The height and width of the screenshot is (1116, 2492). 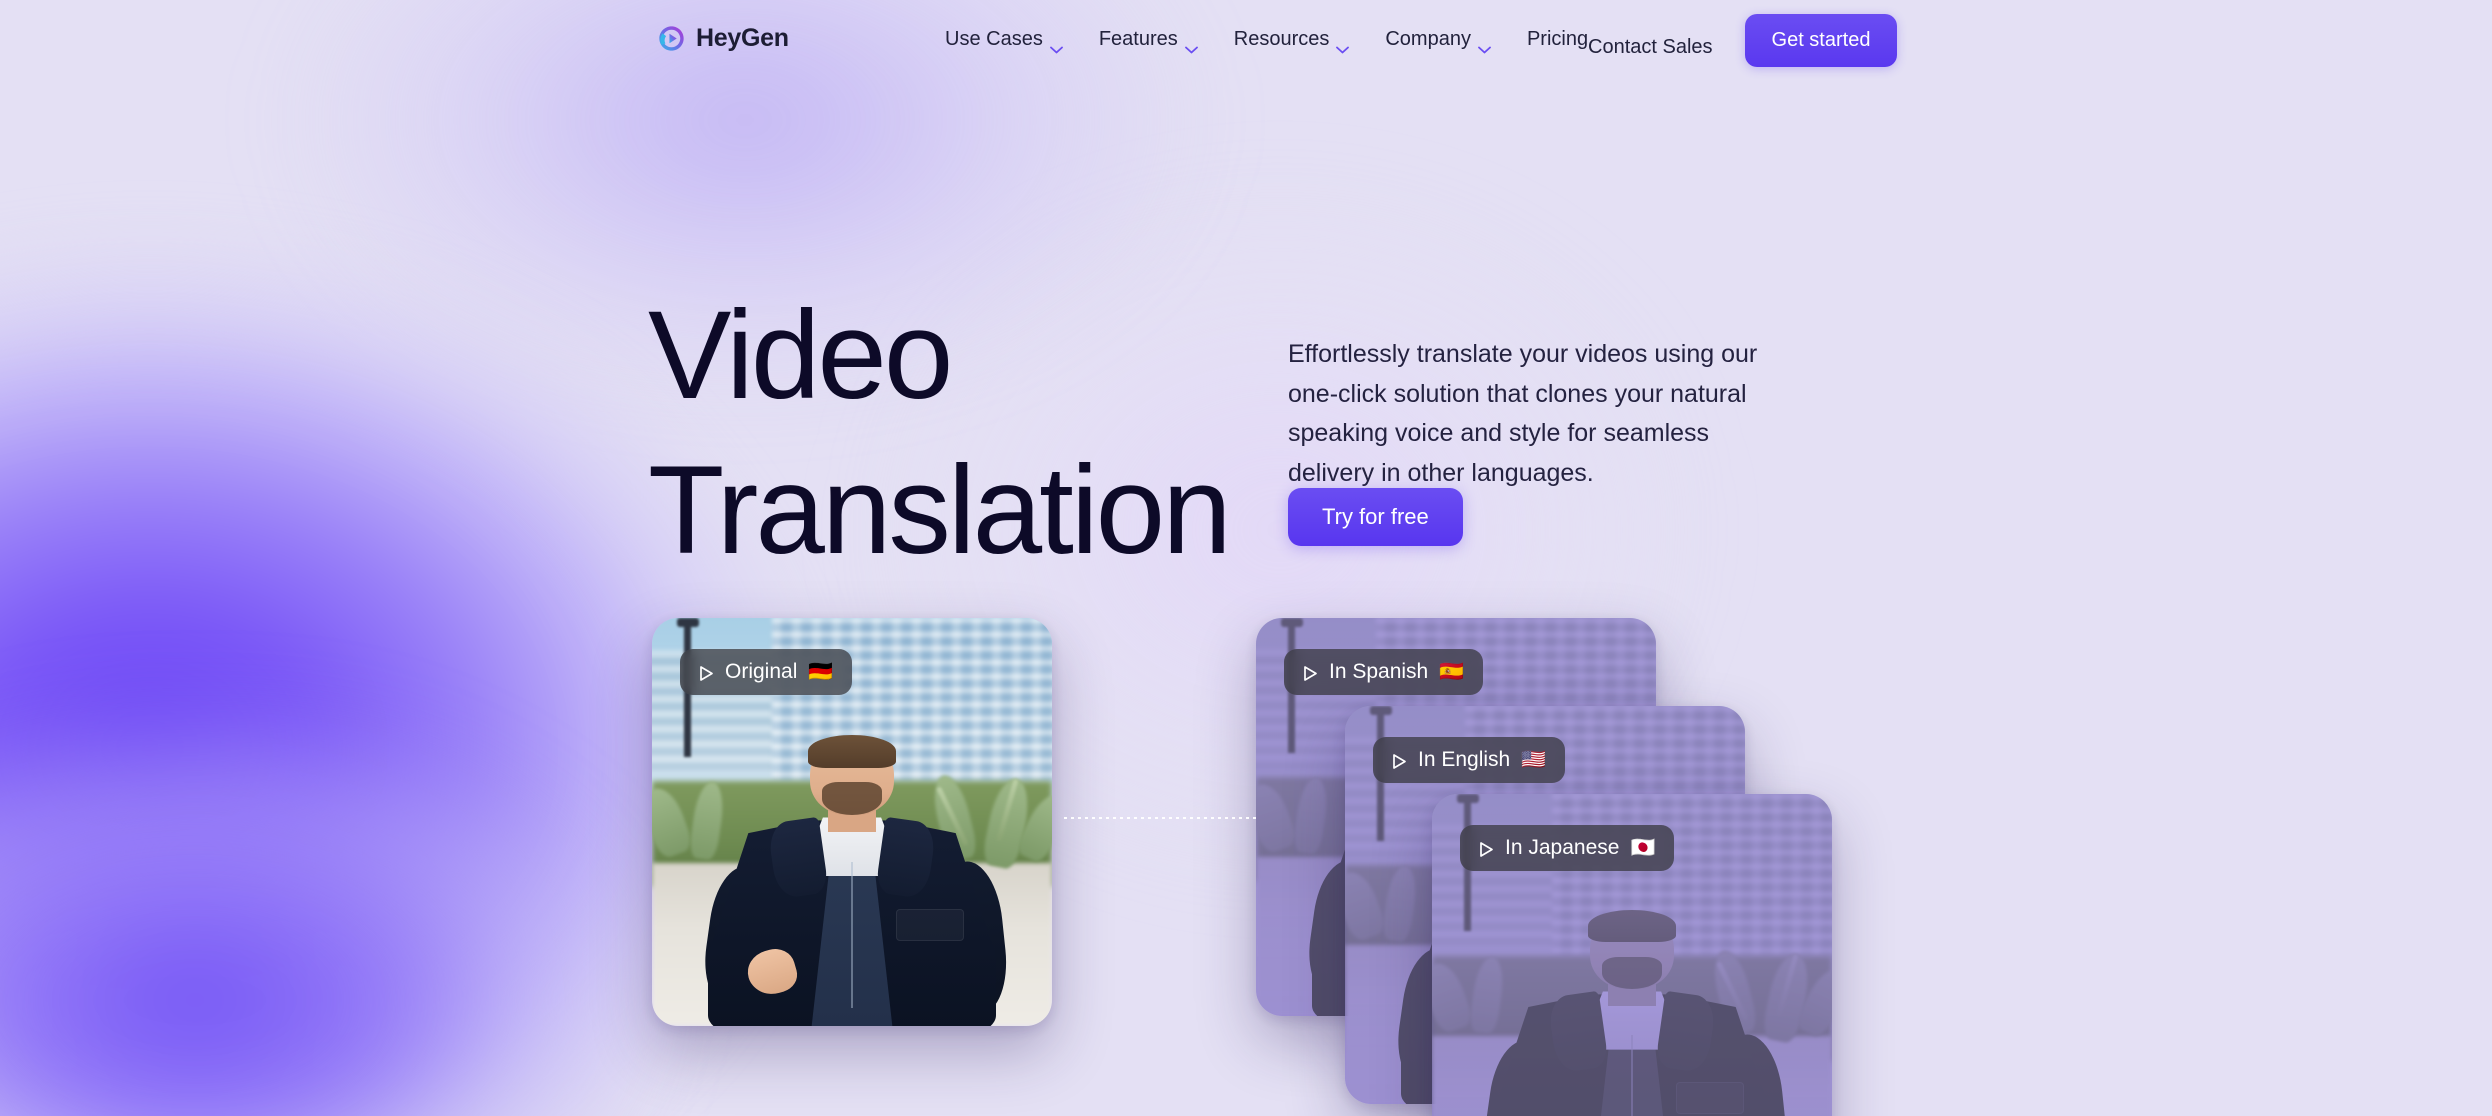 I want to click on get-started-button: Get started, so click(x=1821, y=40).